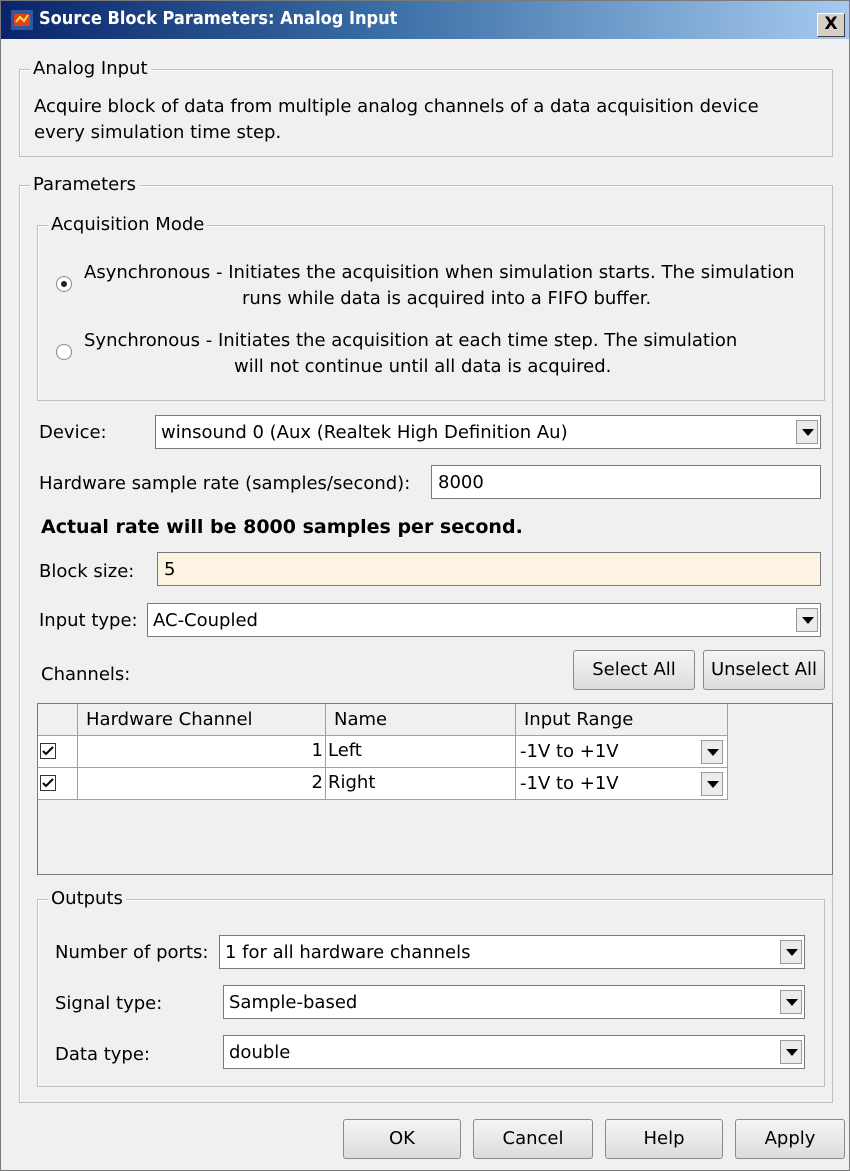 This screenshot has height=1171, width=850. I want to click on table-header-hardware-channel: Hardware Channel, so click(202, 720).